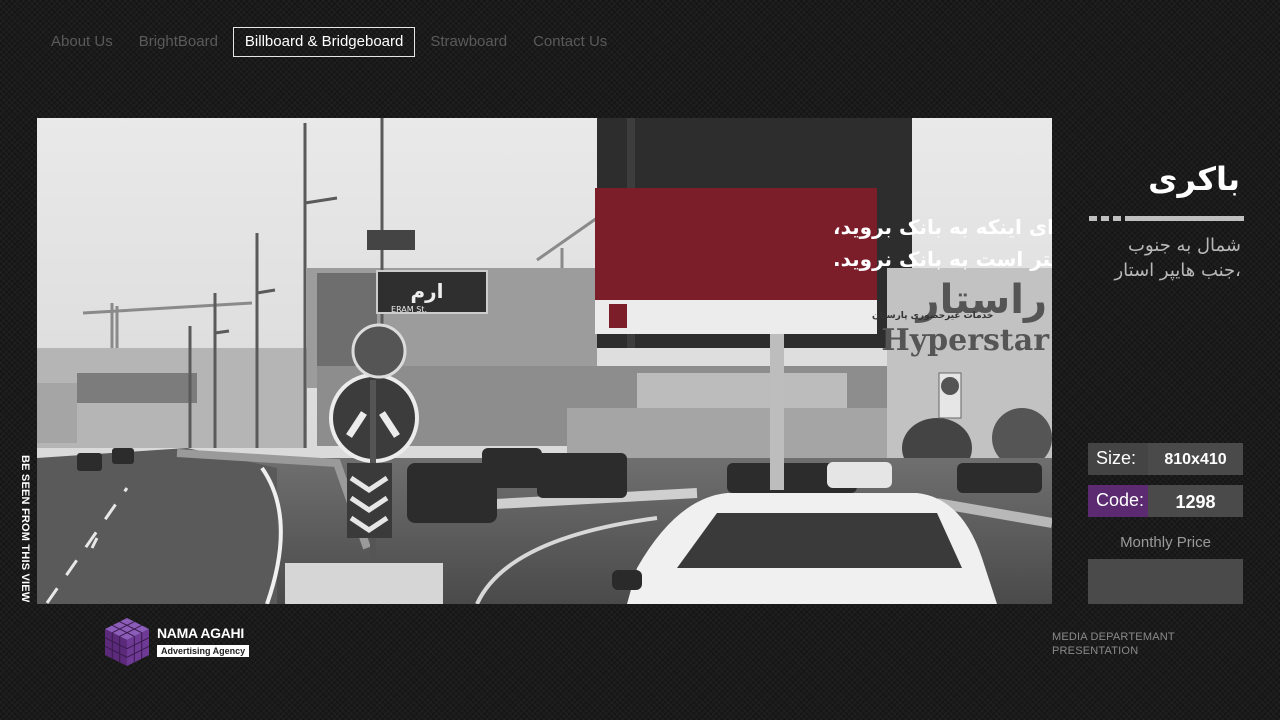 The image size is (1280, 720). I want to click on address-line-2: ،جنب هایپر استار, so click(1177, 270).